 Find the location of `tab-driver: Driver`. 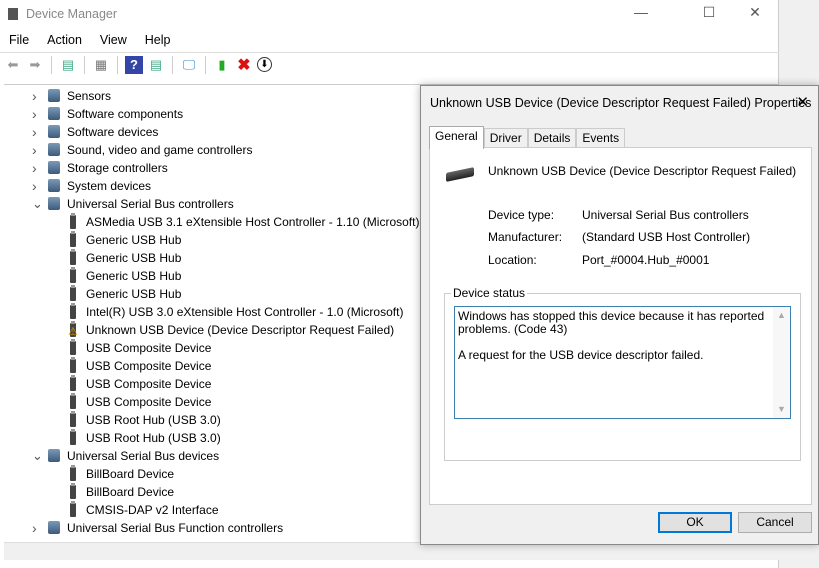

tab-driver: Driver is located at coordinates (505, 138).